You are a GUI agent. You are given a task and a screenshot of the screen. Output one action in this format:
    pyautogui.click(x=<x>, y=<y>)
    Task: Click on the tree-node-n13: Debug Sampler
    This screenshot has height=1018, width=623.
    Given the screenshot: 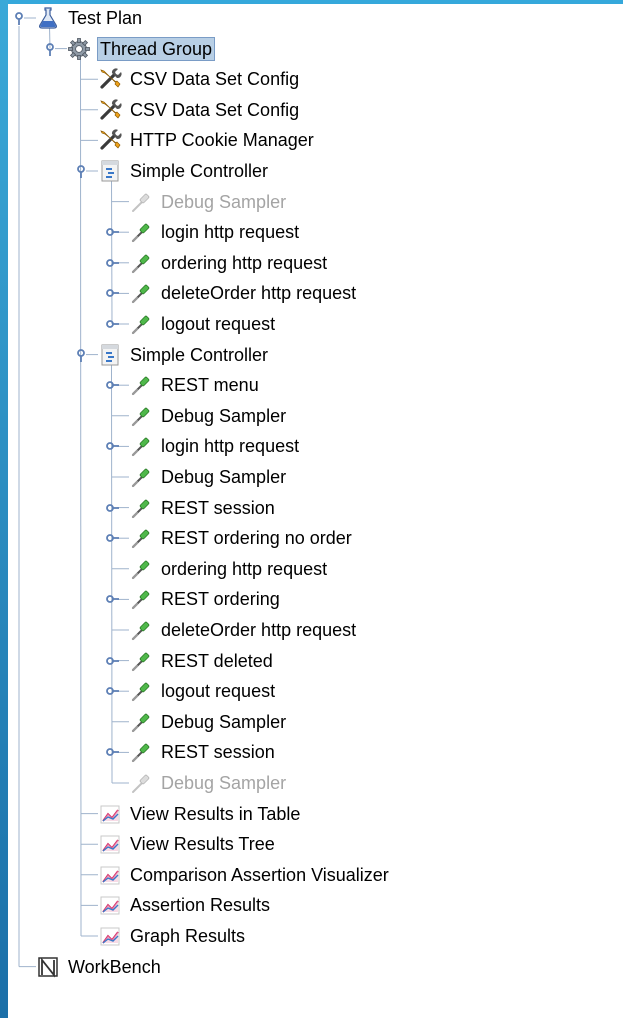 What is the action you would take?
    pyautogui.click(x=208, y=416)
    